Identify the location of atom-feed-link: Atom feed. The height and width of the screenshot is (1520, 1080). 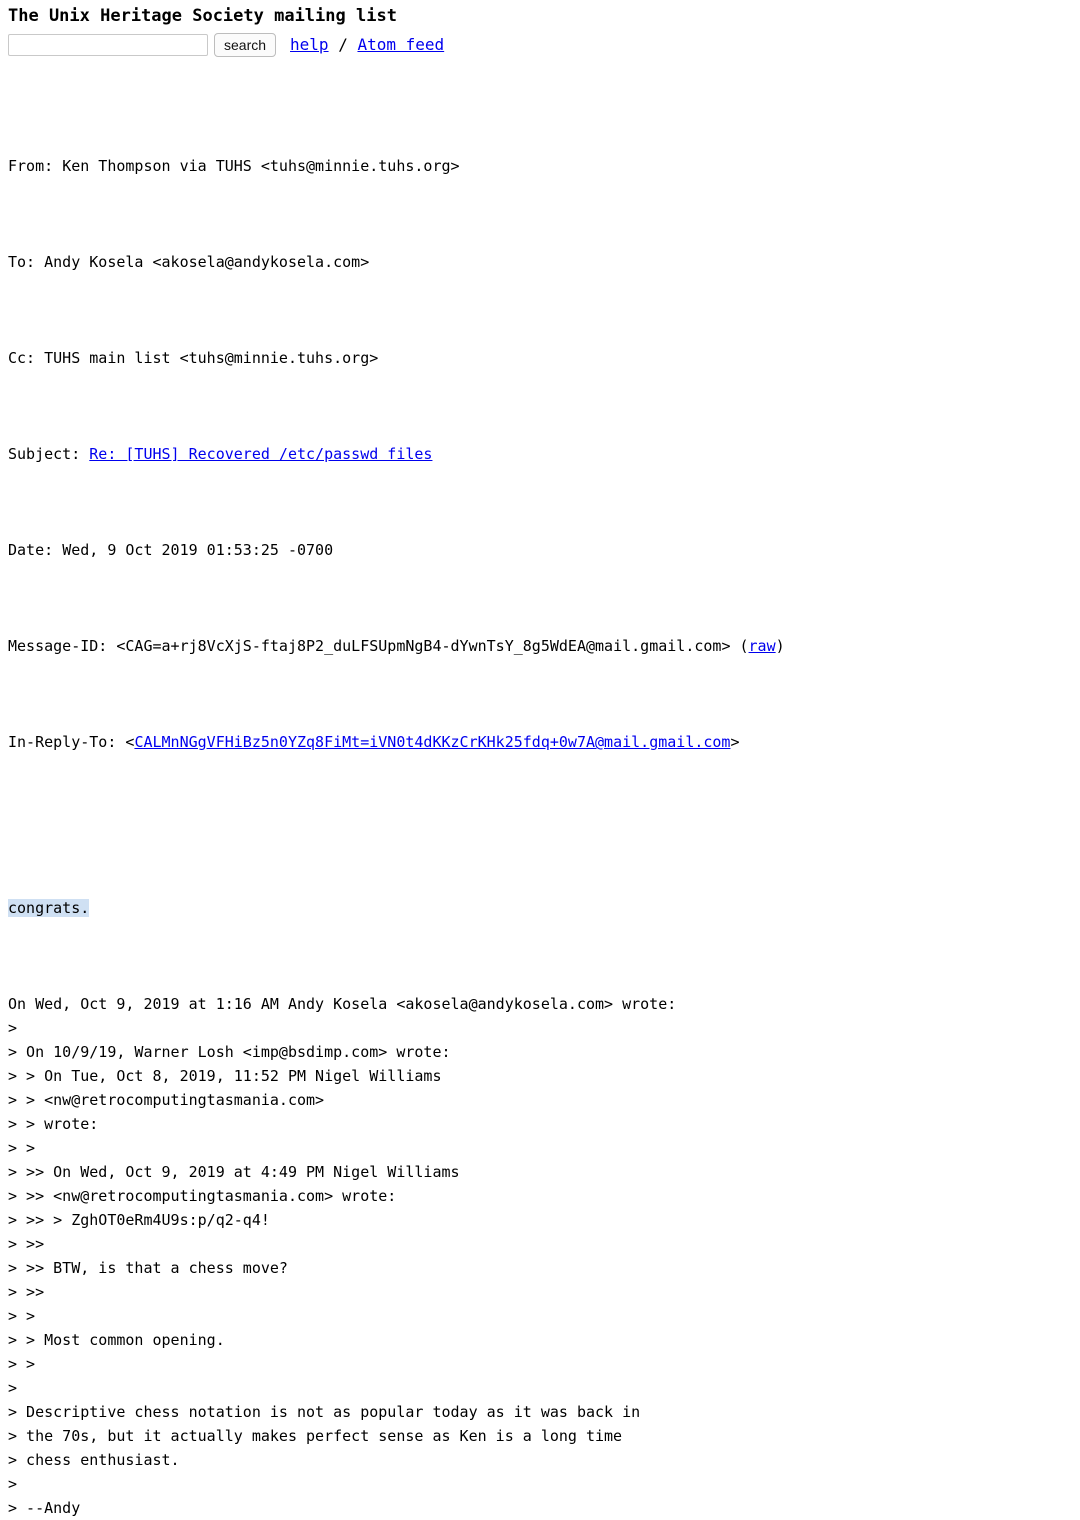
(400, 44).